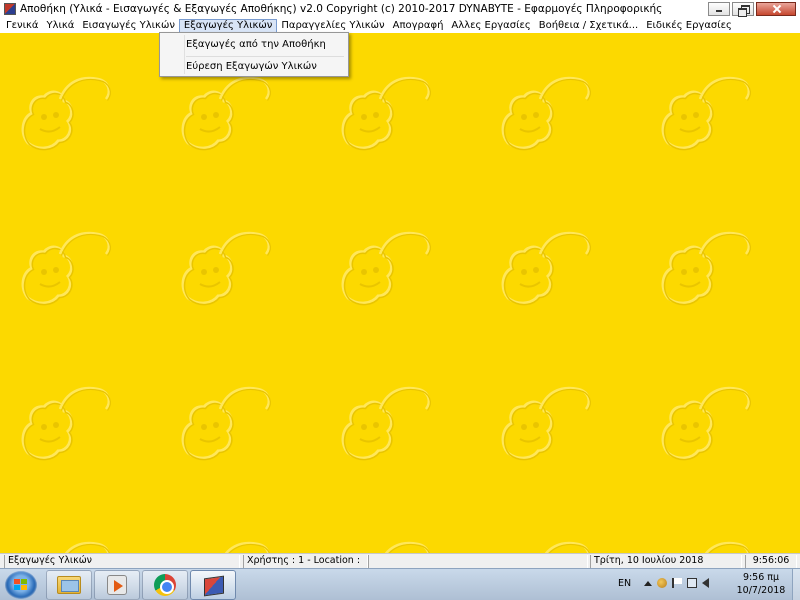  I want to click on menu-material-exports: Εξαγωγές Υλικών, so click(228, 25).